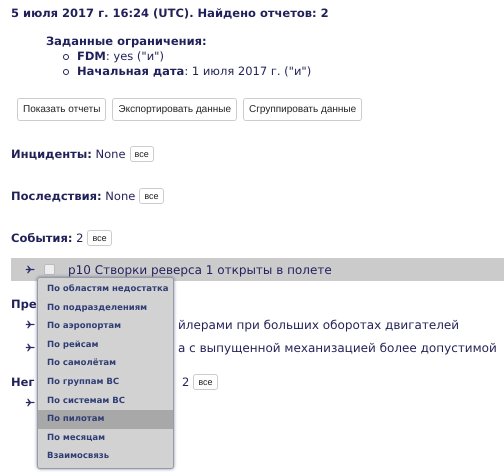 The width and height of the screenshot is (504, 474). Describe the element at coordinates (105, 401) in the screenshot. I see `menu-item: По системам ВС` at that location.